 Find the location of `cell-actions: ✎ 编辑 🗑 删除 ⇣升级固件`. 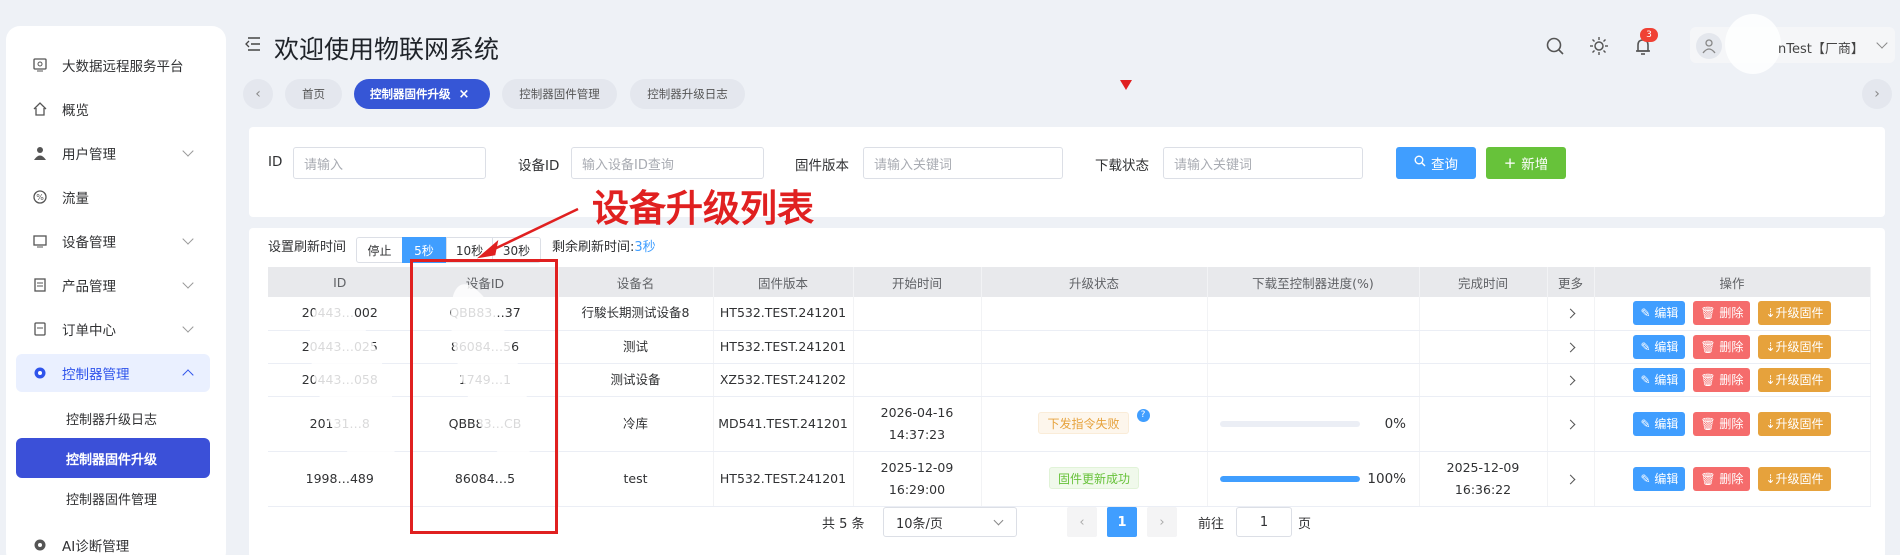

cell-actions: ✎ 编辑 🗑 删除 ⇣升级固件 is located at coordinates (1732, 314).